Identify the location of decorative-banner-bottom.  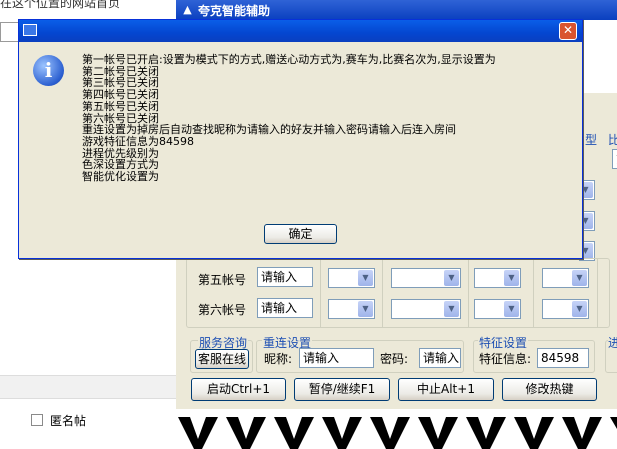
(396, 429).